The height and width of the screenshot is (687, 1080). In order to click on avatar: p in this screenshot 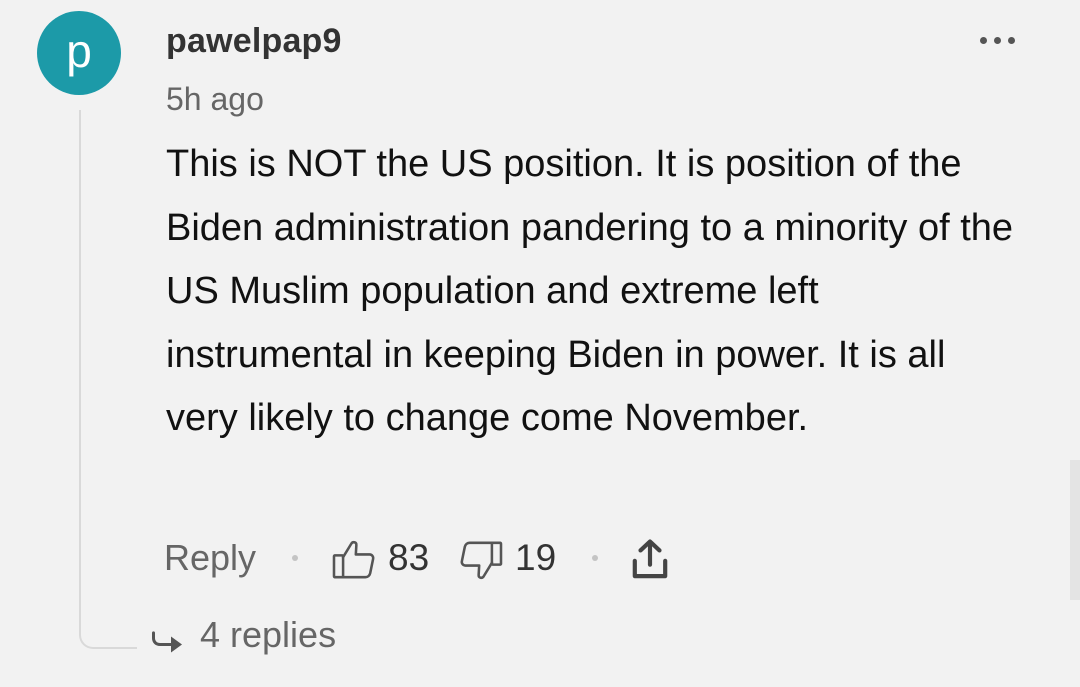, I will do `click(79, 53)`.